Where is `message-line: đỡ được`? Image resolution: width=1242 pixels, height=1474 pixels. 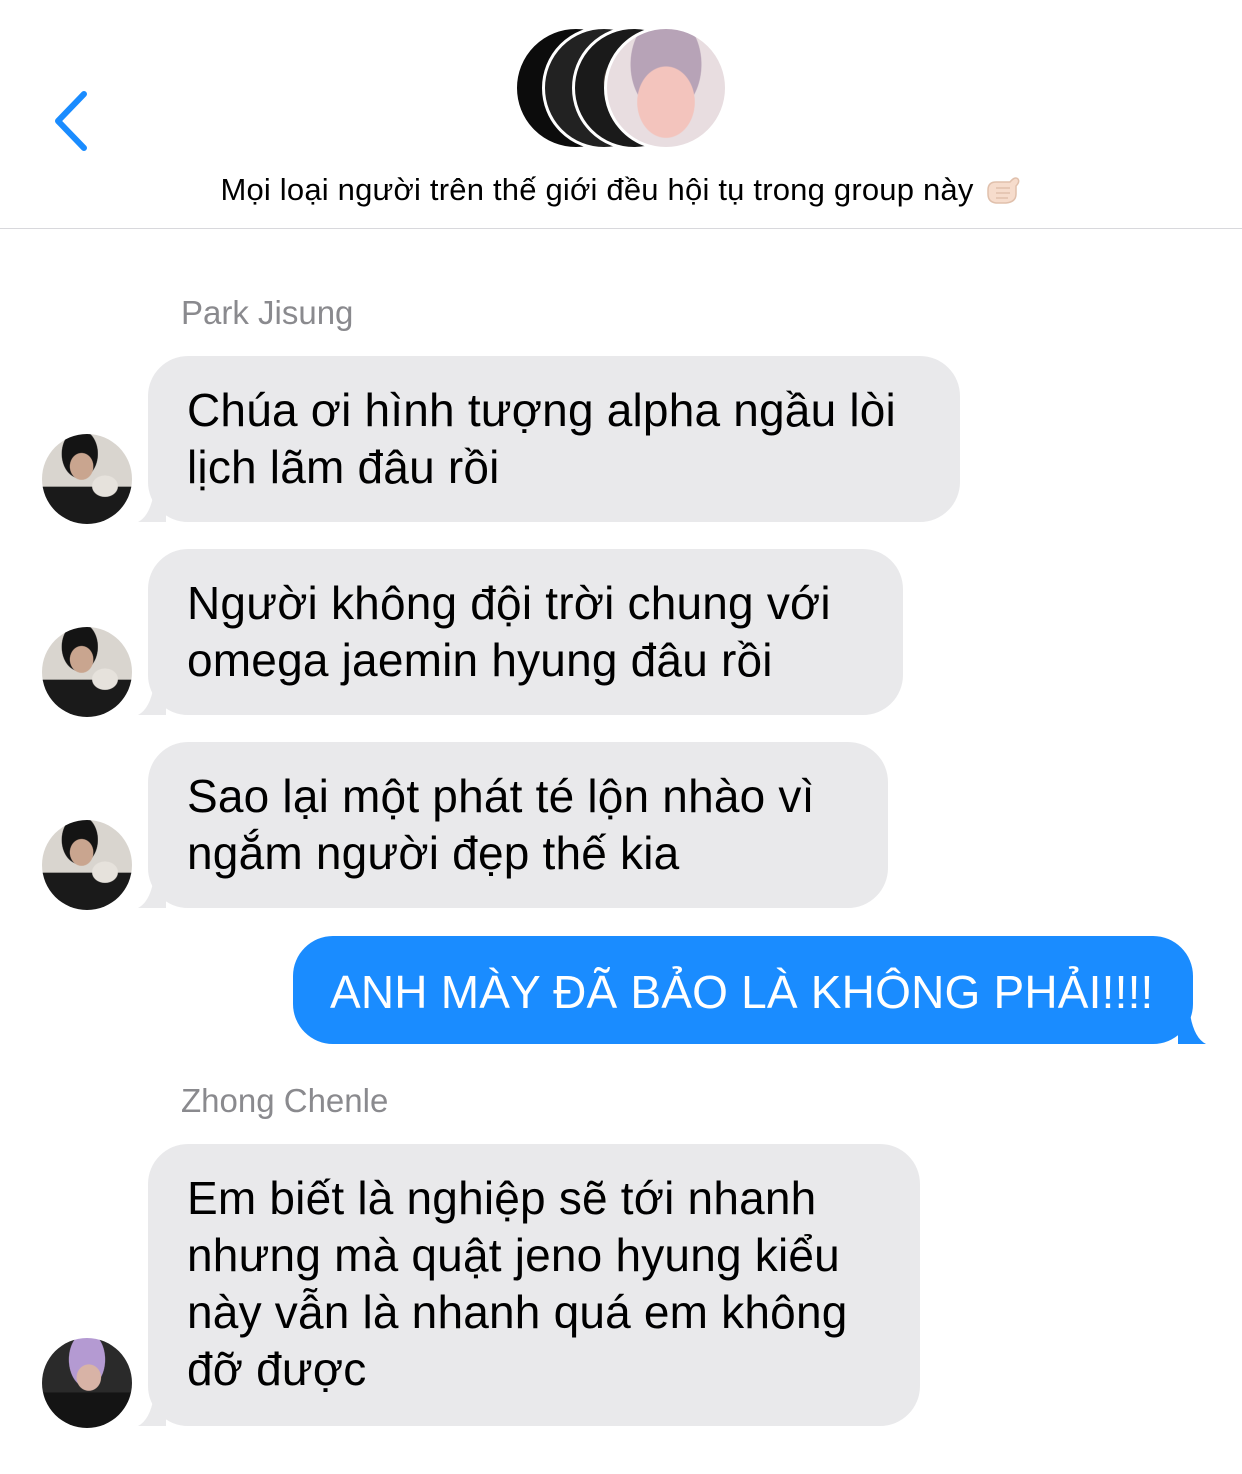
message-line: đỡ được is located at coordinates (277, 1369).